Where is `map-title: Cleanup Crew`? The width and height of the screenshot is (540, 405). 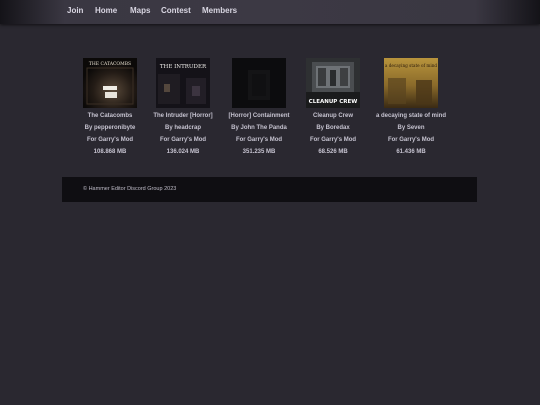
map-title: Cleanup Crew is located at coordinates (333, 116).